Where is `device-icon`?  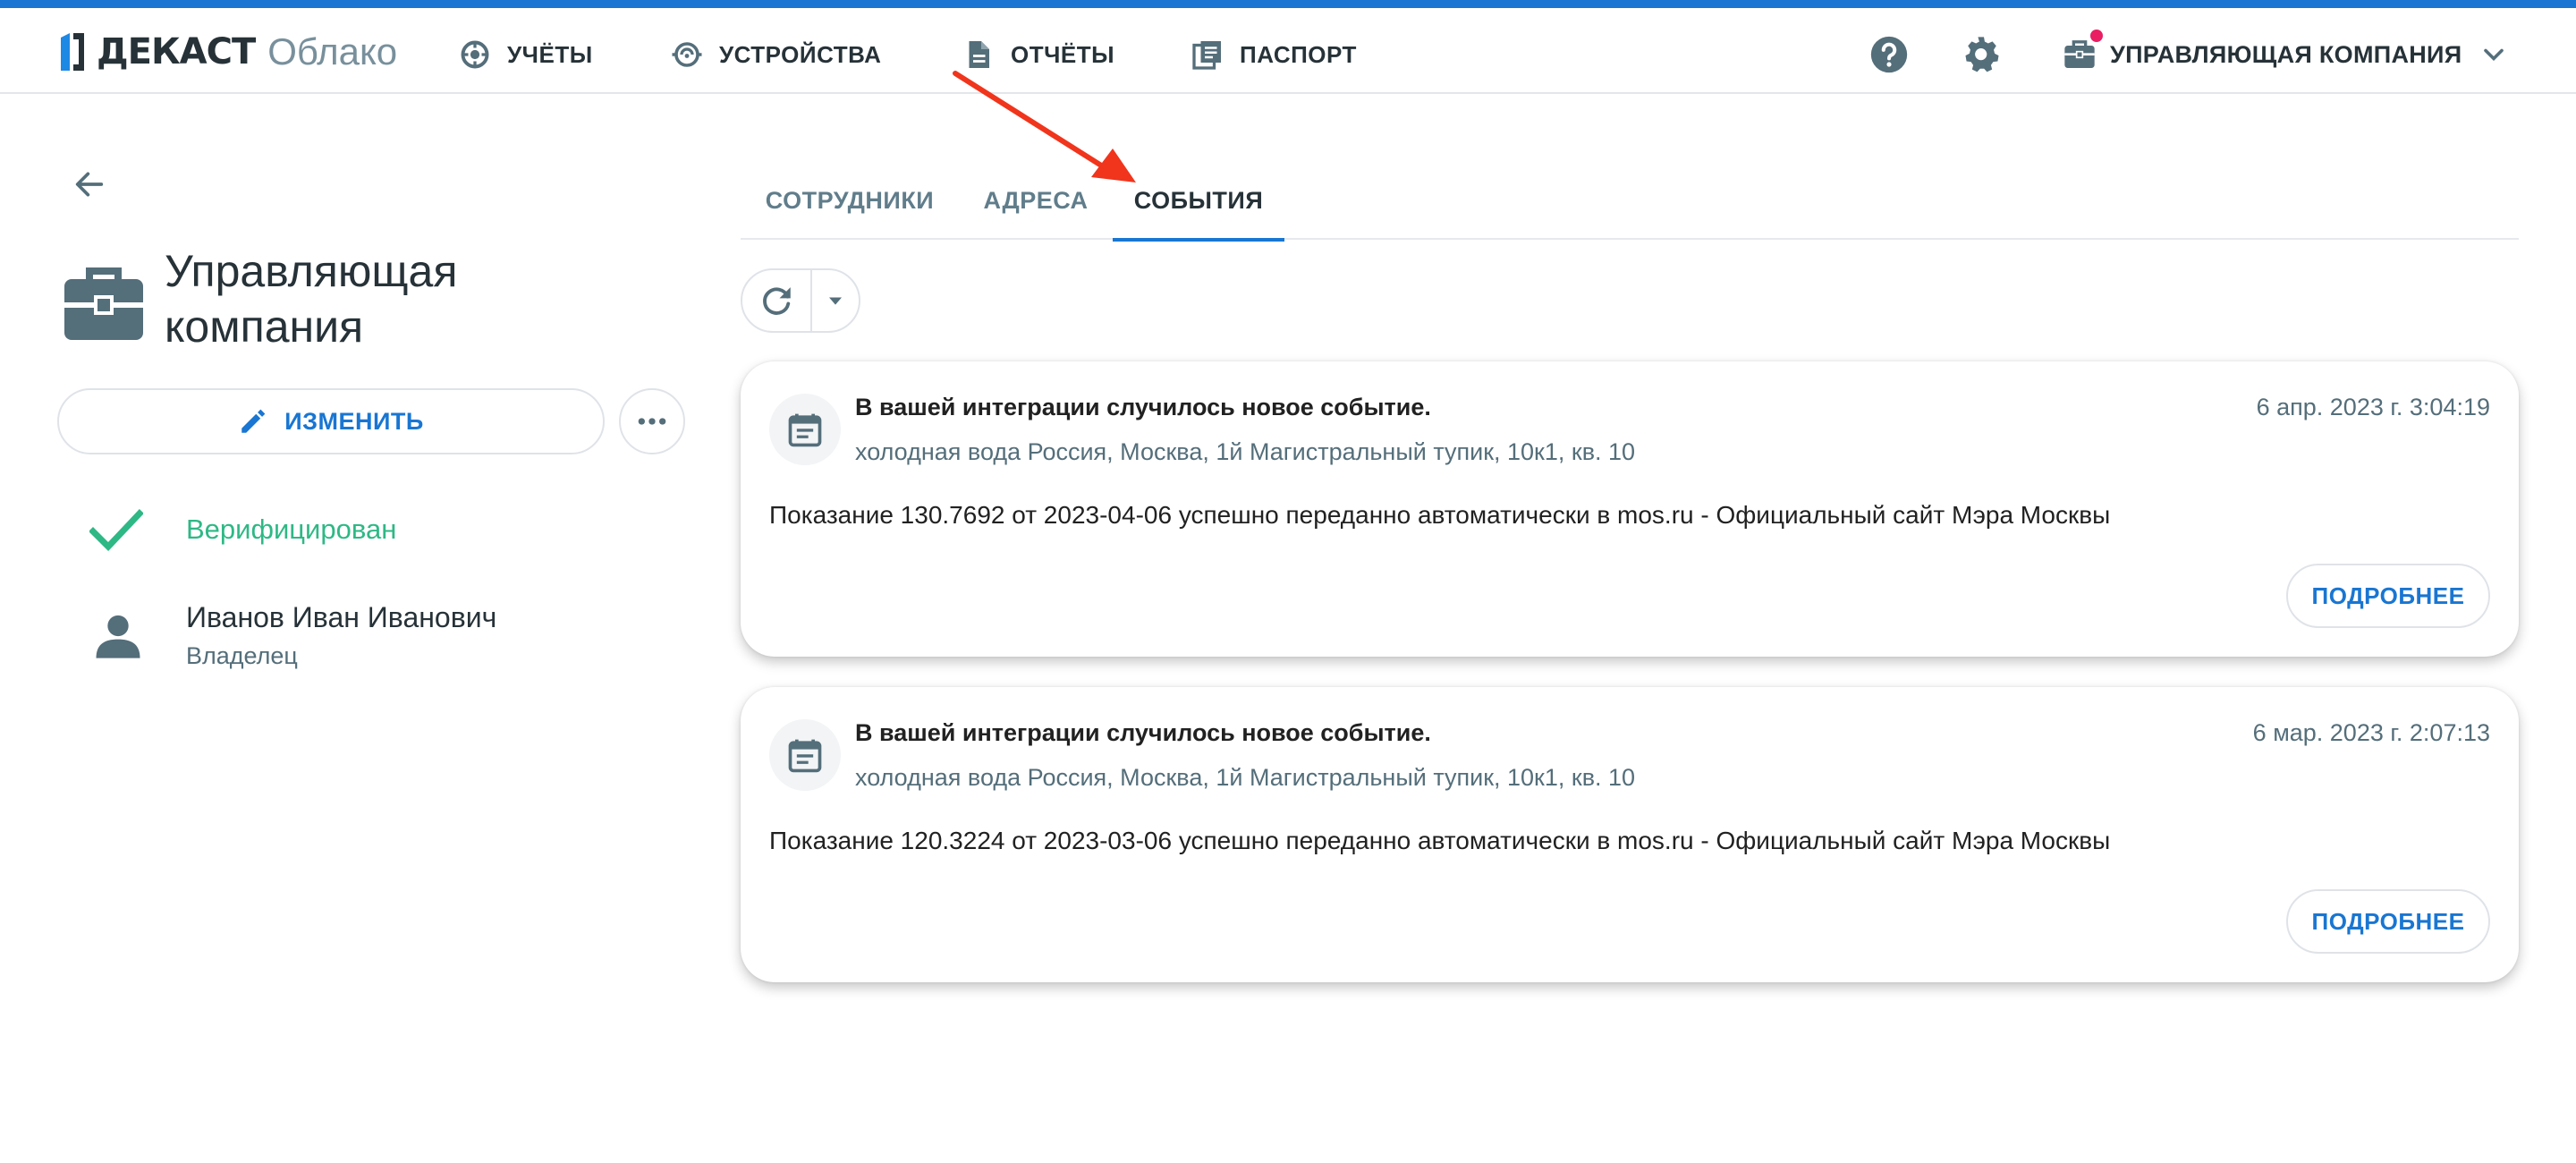
device-icon is located at coordinates (687, 54).